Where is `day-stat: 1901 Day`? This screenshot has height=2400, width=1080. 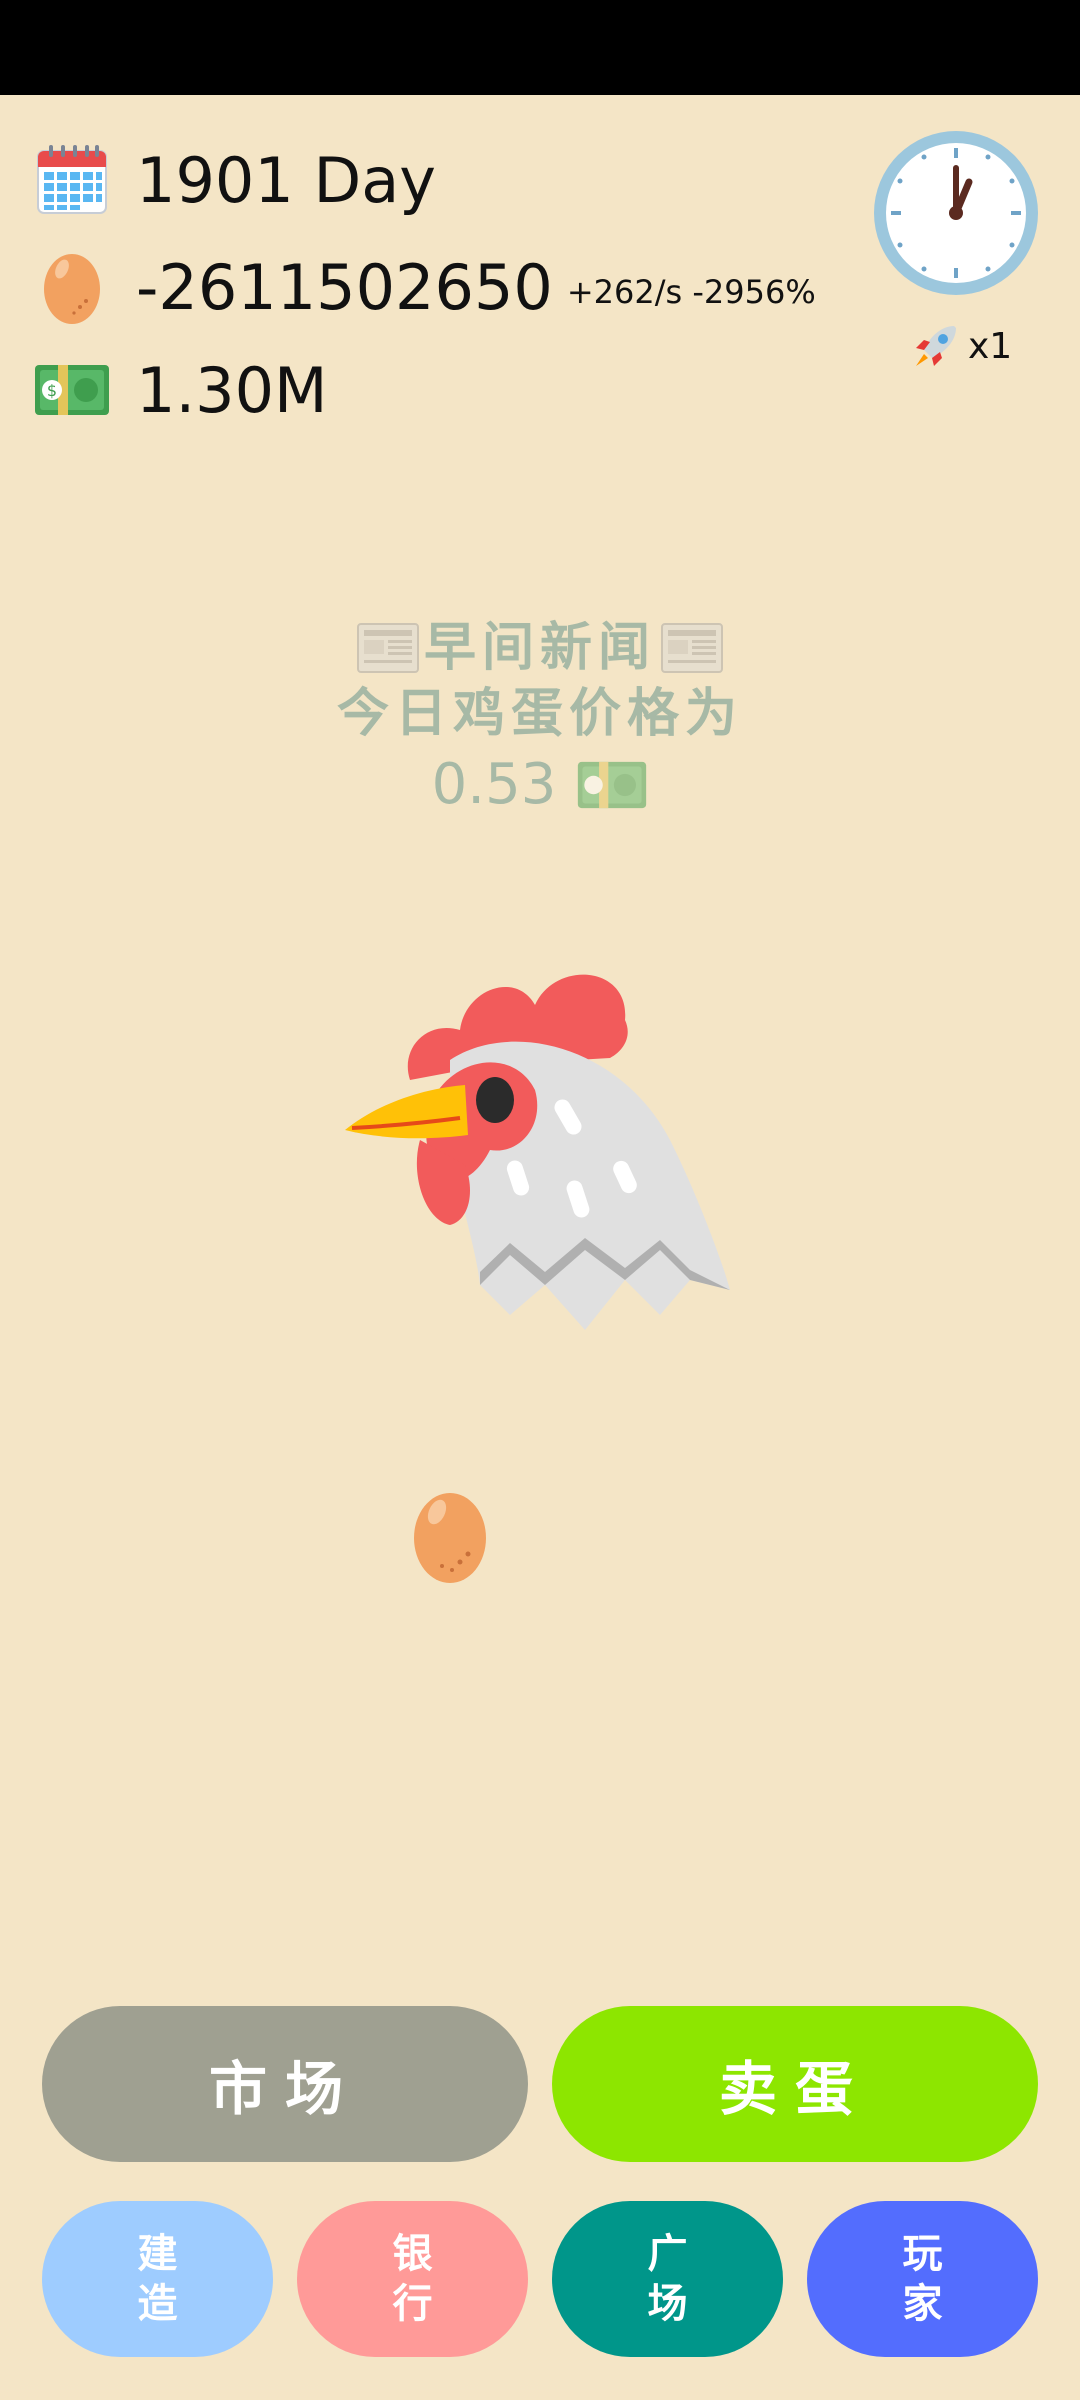
day-stat: 1901 Day is located at coordinates (235, 180).